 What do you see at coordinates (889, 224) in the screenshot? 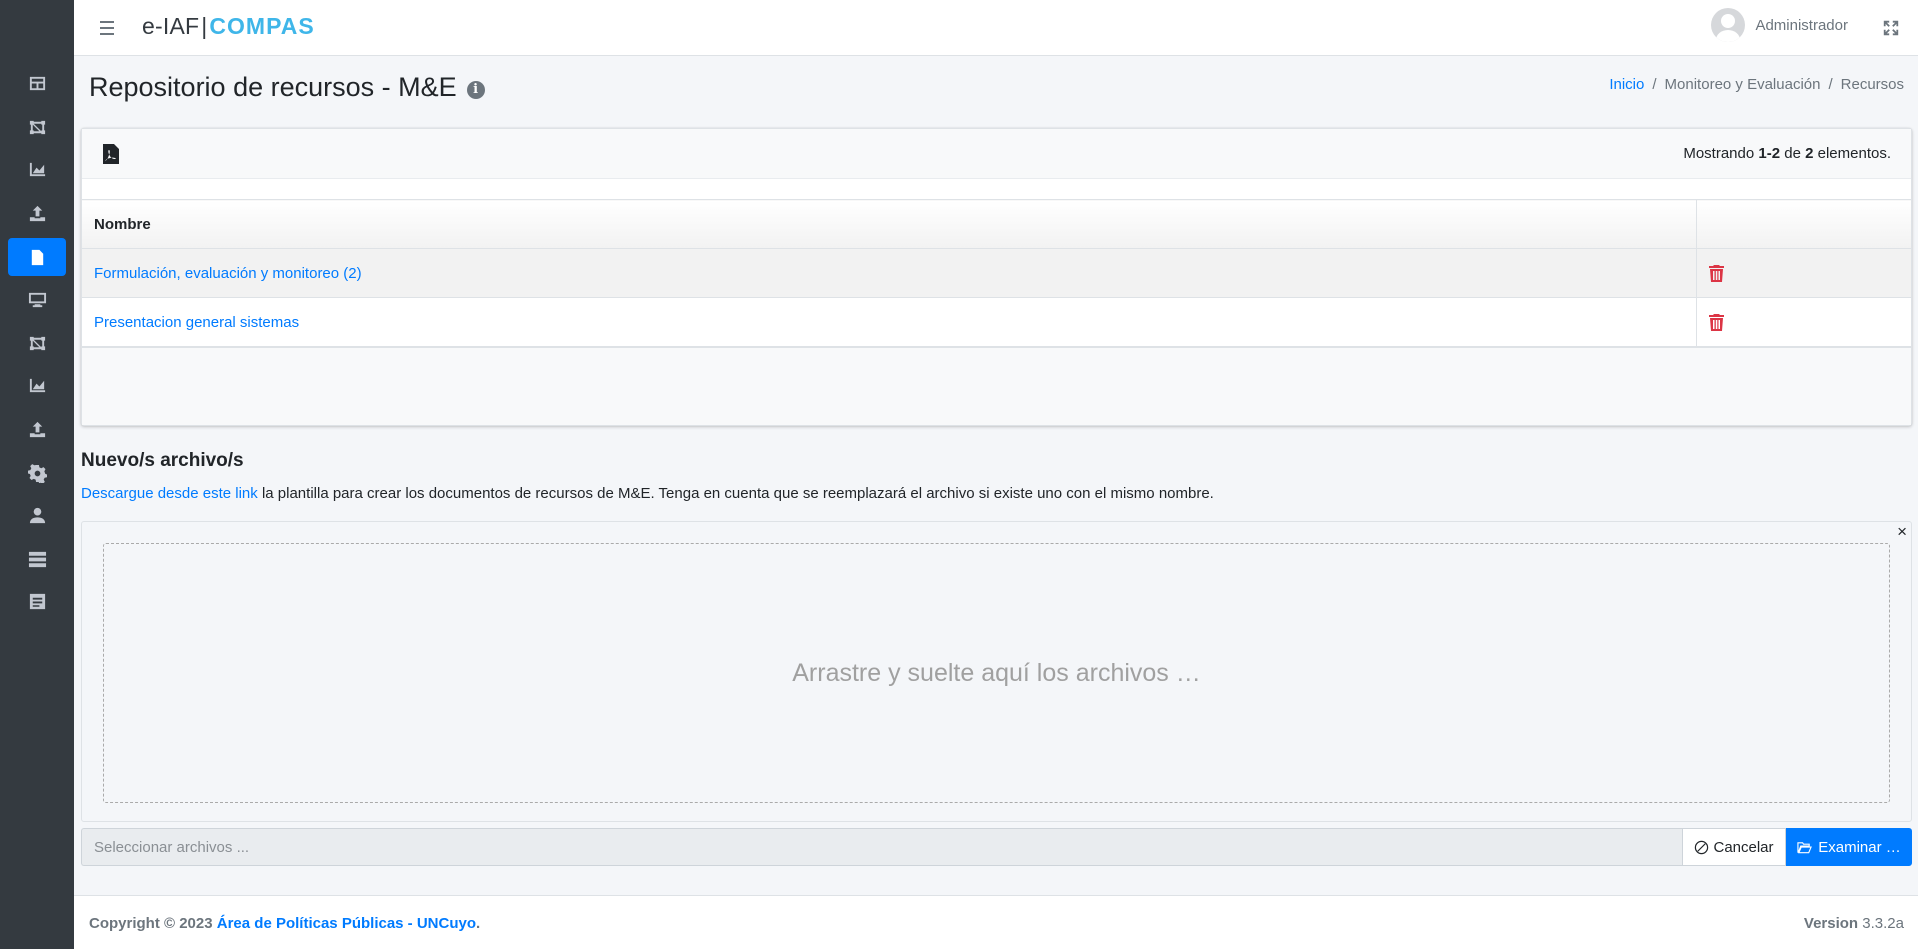
I see `column-header-nombre: Nombre` at bounding box center [889, 224].